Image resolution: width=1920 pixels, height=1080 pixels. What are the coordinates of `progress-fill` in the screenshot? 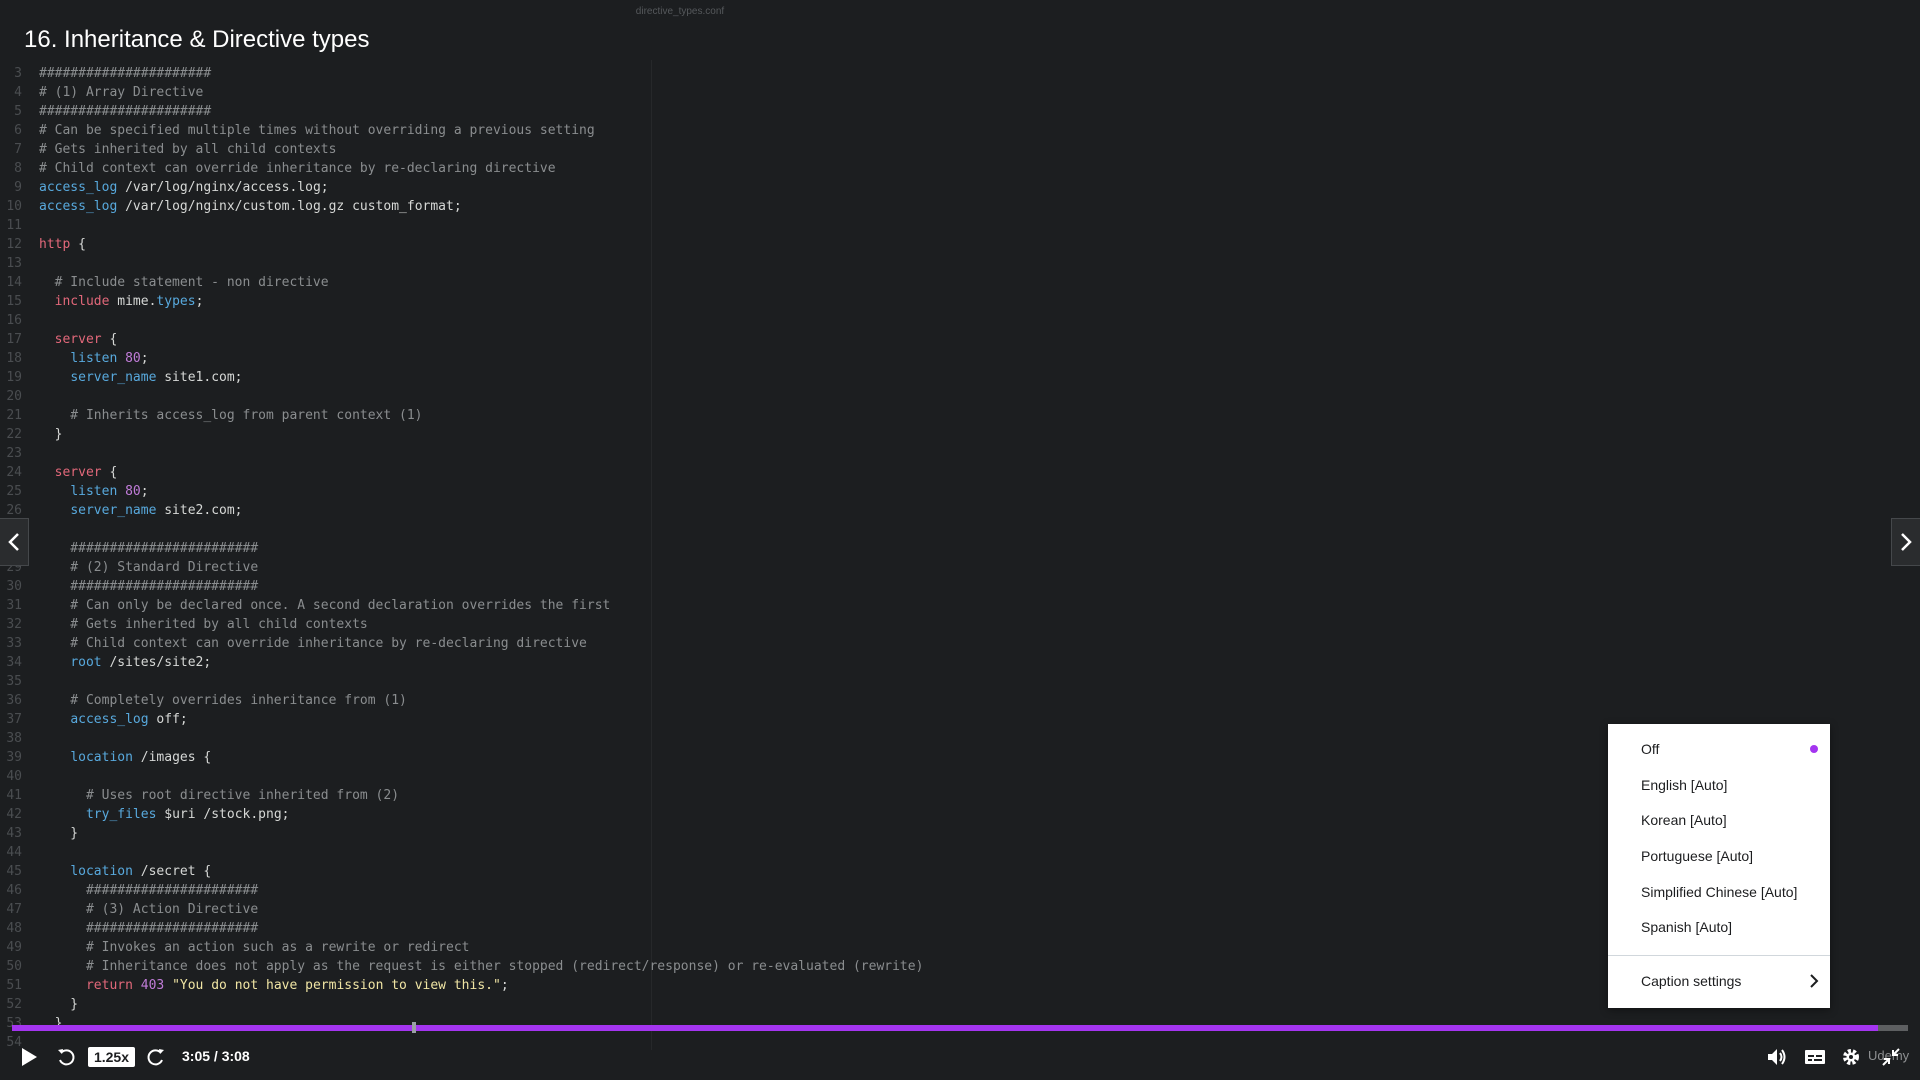 It's located at (945, 1028).